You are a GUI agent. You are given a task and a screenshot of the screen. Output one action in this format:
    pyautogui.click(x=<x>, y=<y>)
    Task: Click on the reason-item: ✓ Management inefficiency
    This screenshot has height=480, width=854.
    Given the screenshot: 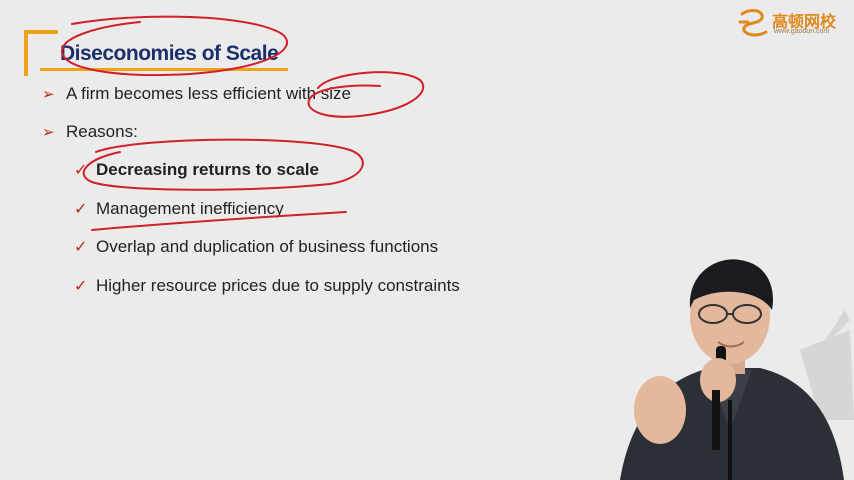 What is the action you would take?
    pyautogui.click(x=179, y=209)
    